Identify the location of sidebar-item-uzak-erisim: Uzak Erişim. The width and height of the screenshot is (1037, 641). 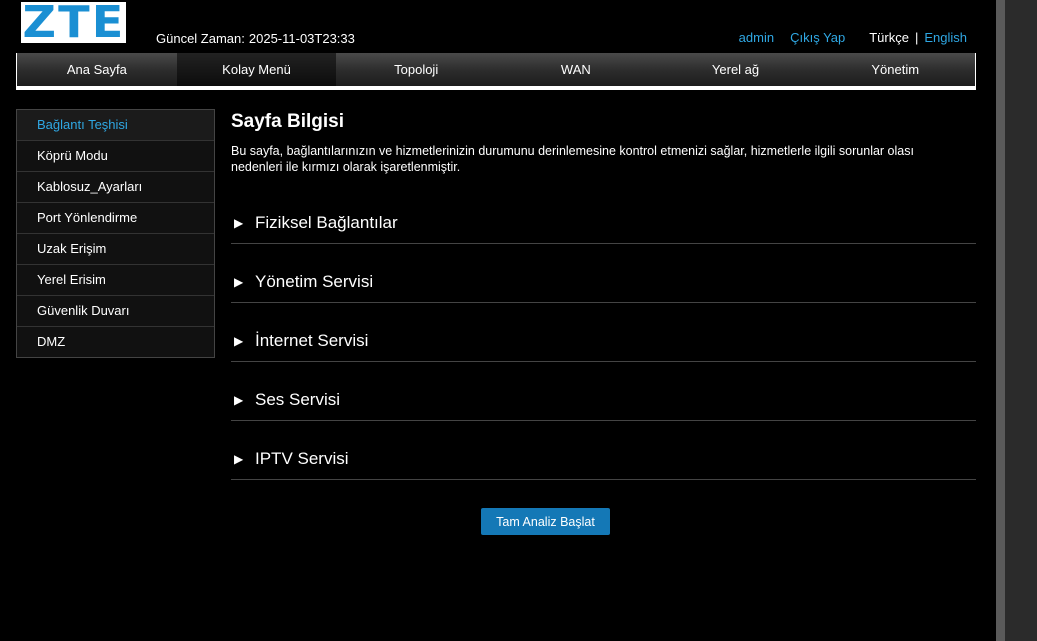
(115, 249).